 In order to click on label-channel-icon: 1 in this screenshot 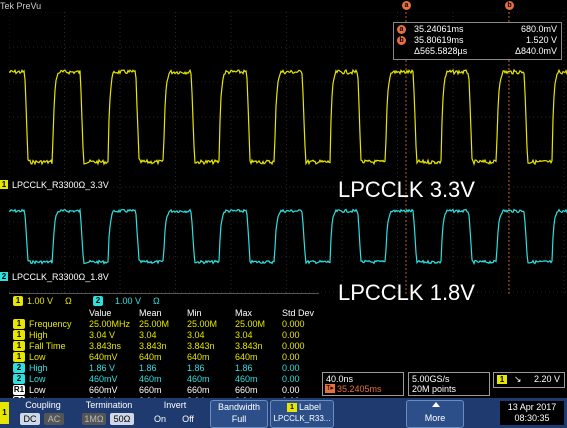, I will do `click(292, 407)`.